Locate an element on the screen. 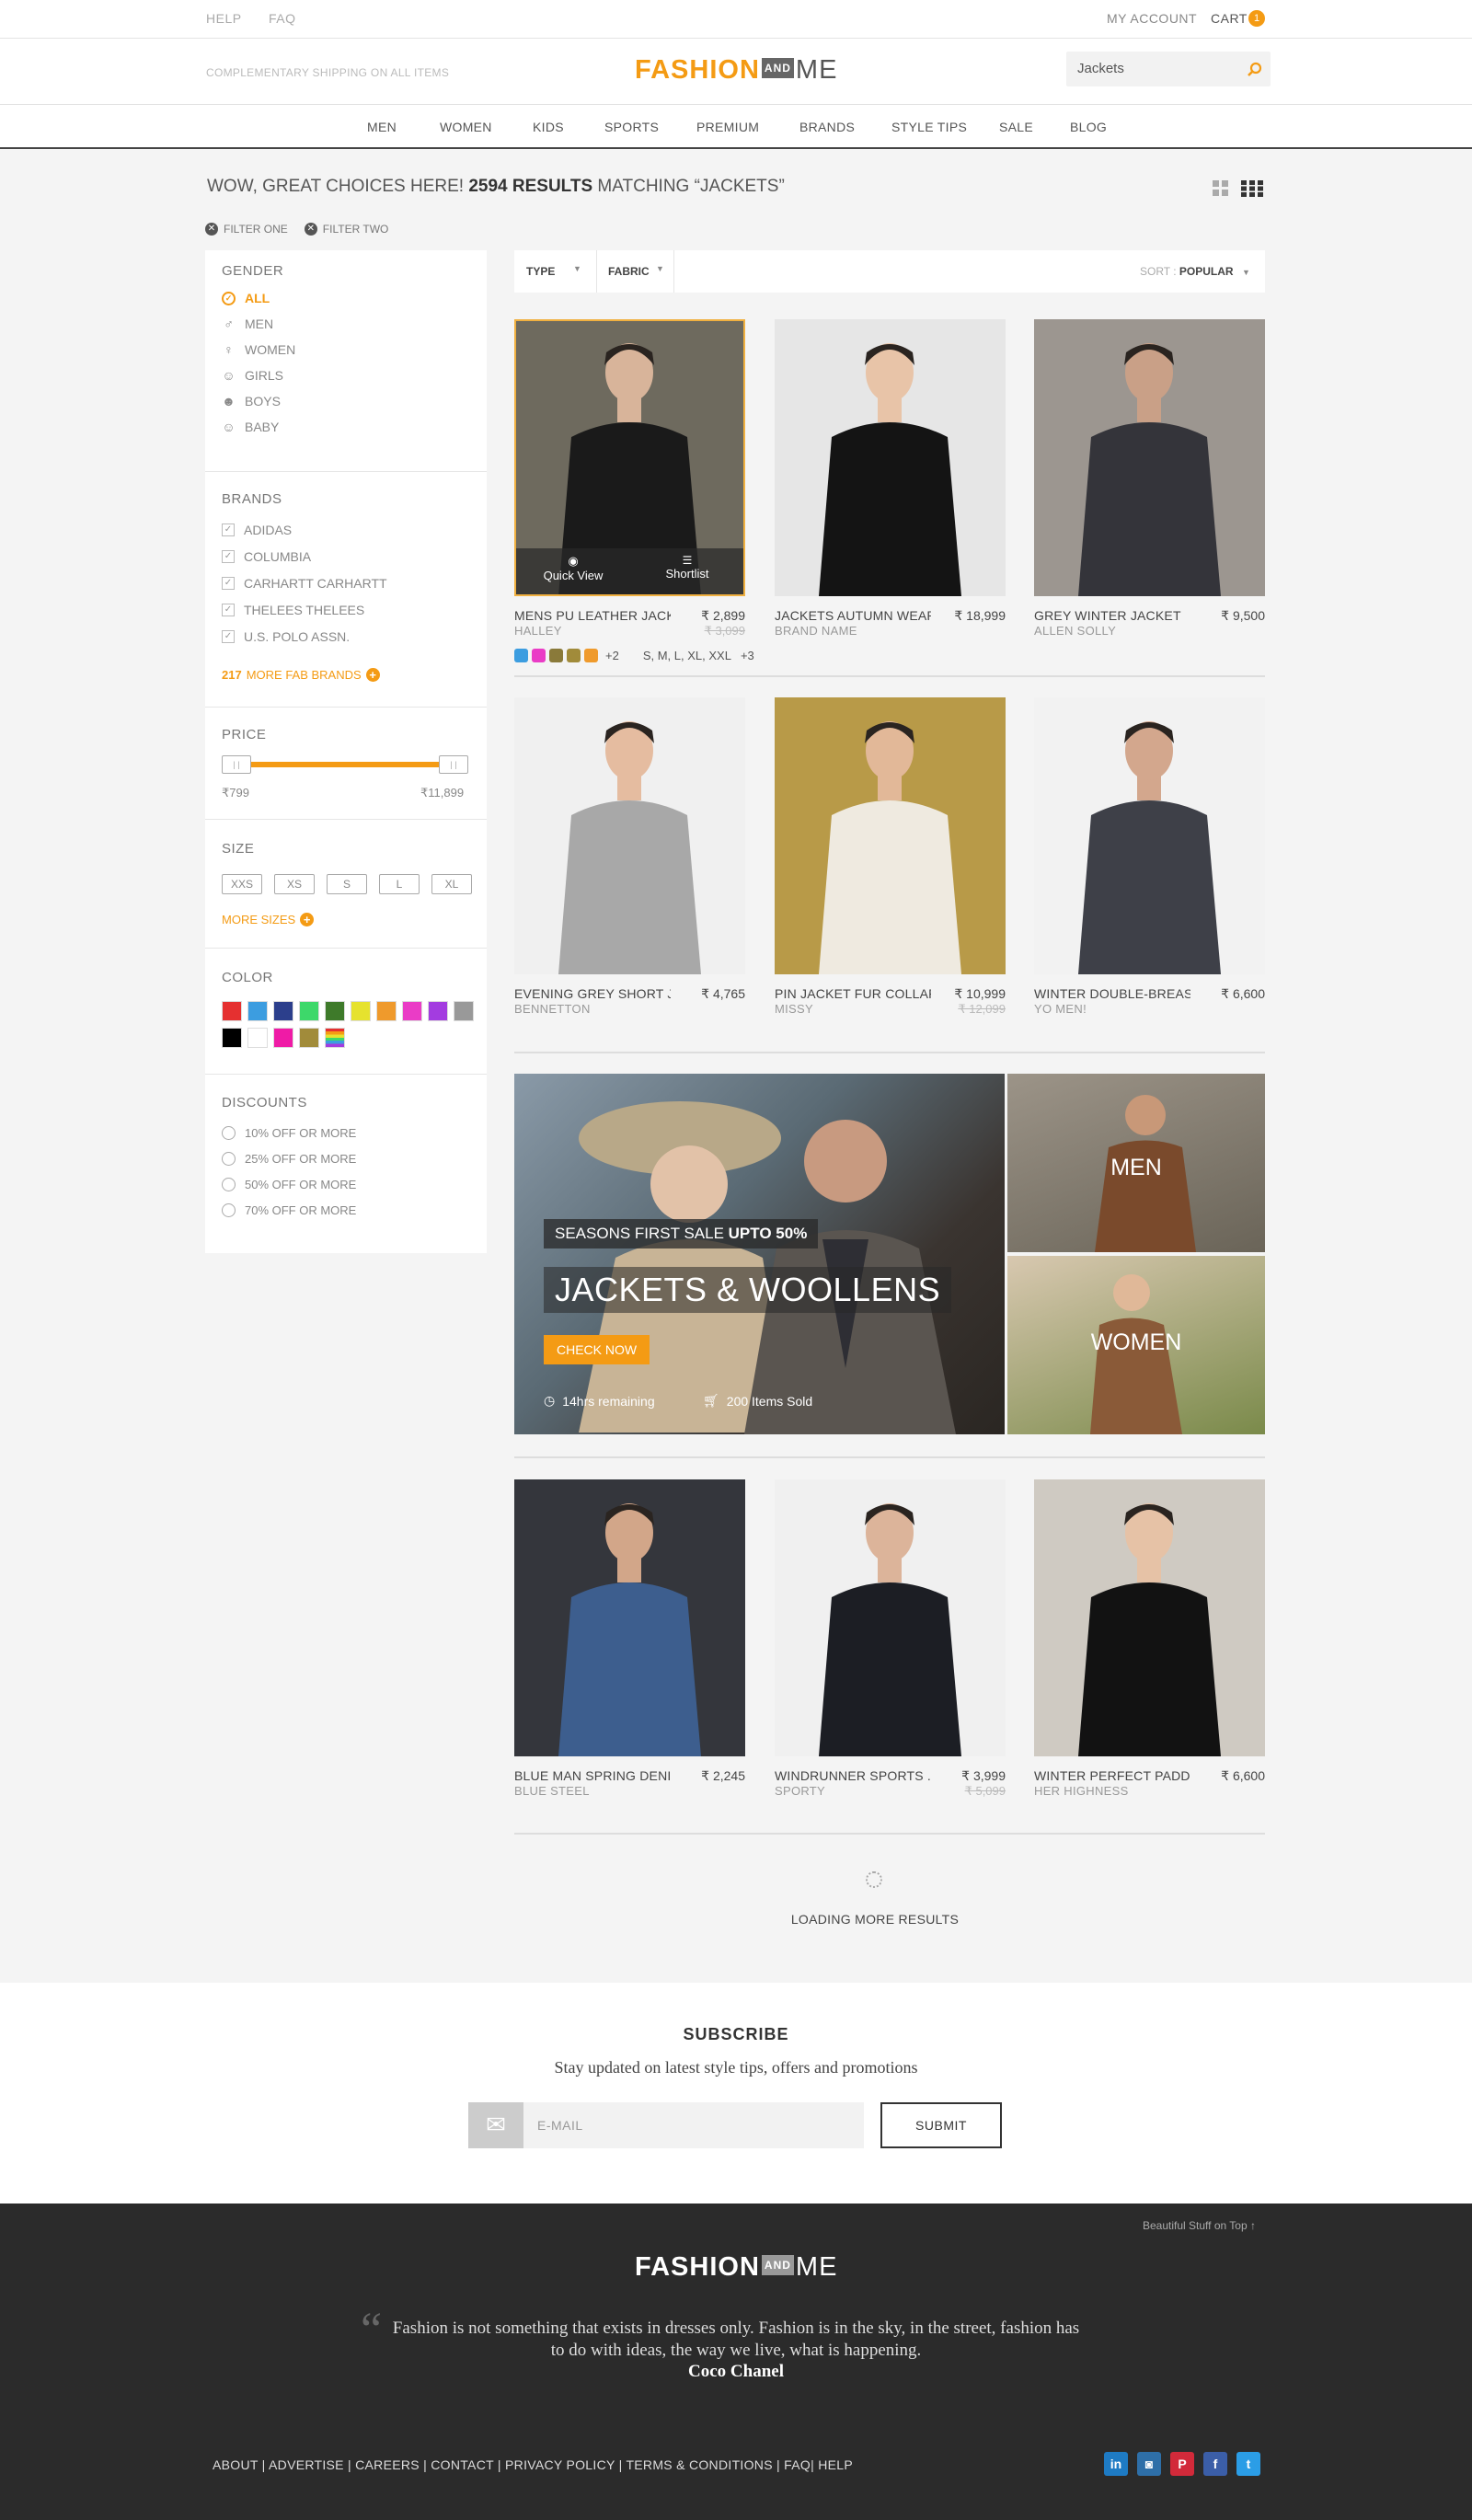 The height and width of the screenshot is (2520, 1472). brand-option: ✓ ADIDAS is located at coordinates (304, 530).